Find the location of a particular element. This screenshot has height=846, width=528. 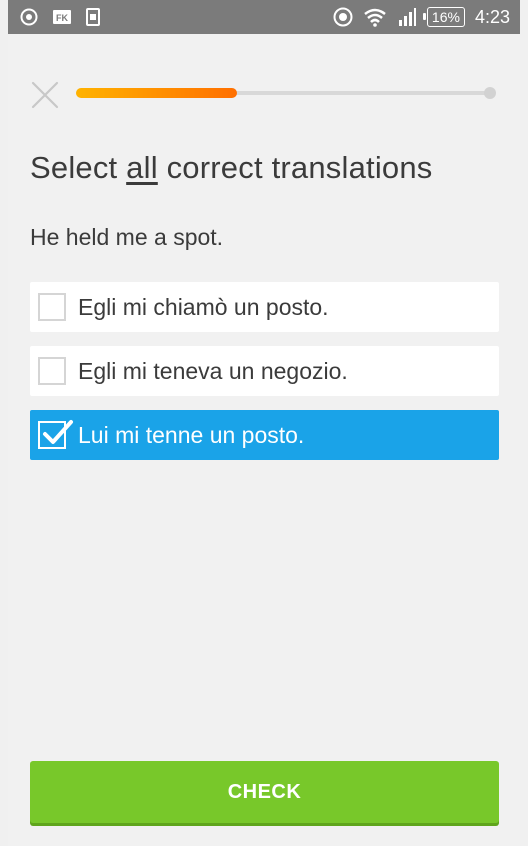

answer-option: Egli mi teneva un negozio. is located at coordinates (264, 371).